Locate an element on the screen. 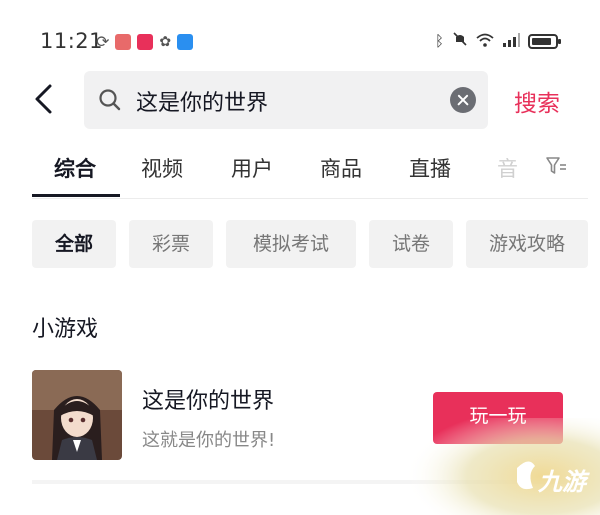 This screenshot has height=515, width=600. notification-icons: ⟳ ✿ is located at coordinates (145, 41).